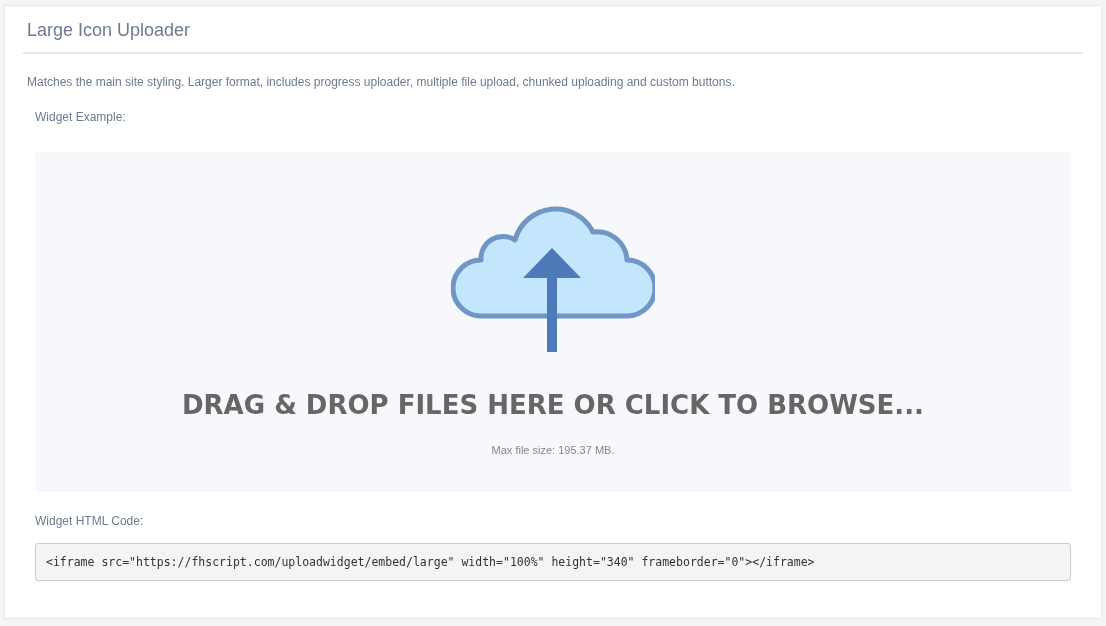  Describe the element at coordinates (553, 562) in the screenshot. I see `code-snippet: <iframe src="https://fhscript.com/uploadwidget/embed/large" width="100%" height="340" frameborder="0"></iframe>` at that location.